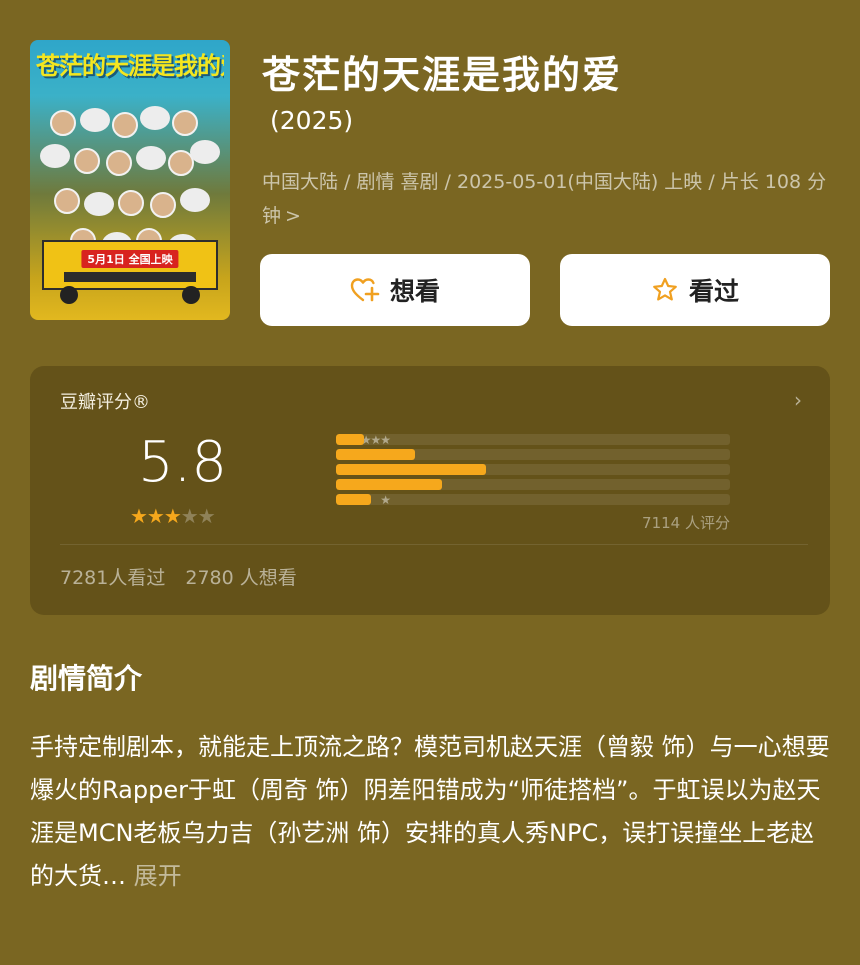 The width and height of the screenshot is (860, 965). I want to click on poster-release-banner: 5月1日 全国上映, so click(130, 259).